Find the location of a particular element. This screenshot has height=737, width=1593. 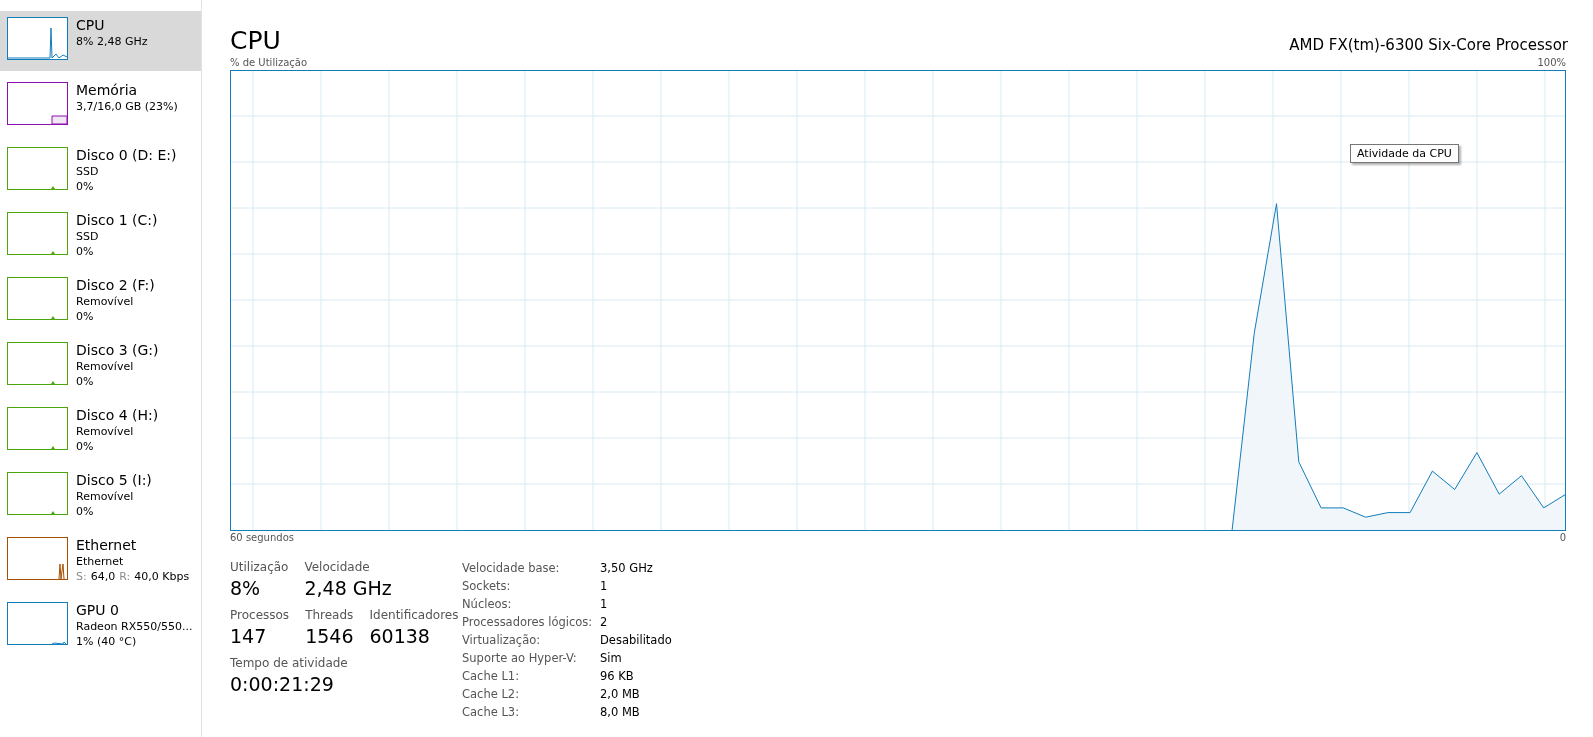

stat-value: 2,48 GHz is located at coordinates (348, 588).